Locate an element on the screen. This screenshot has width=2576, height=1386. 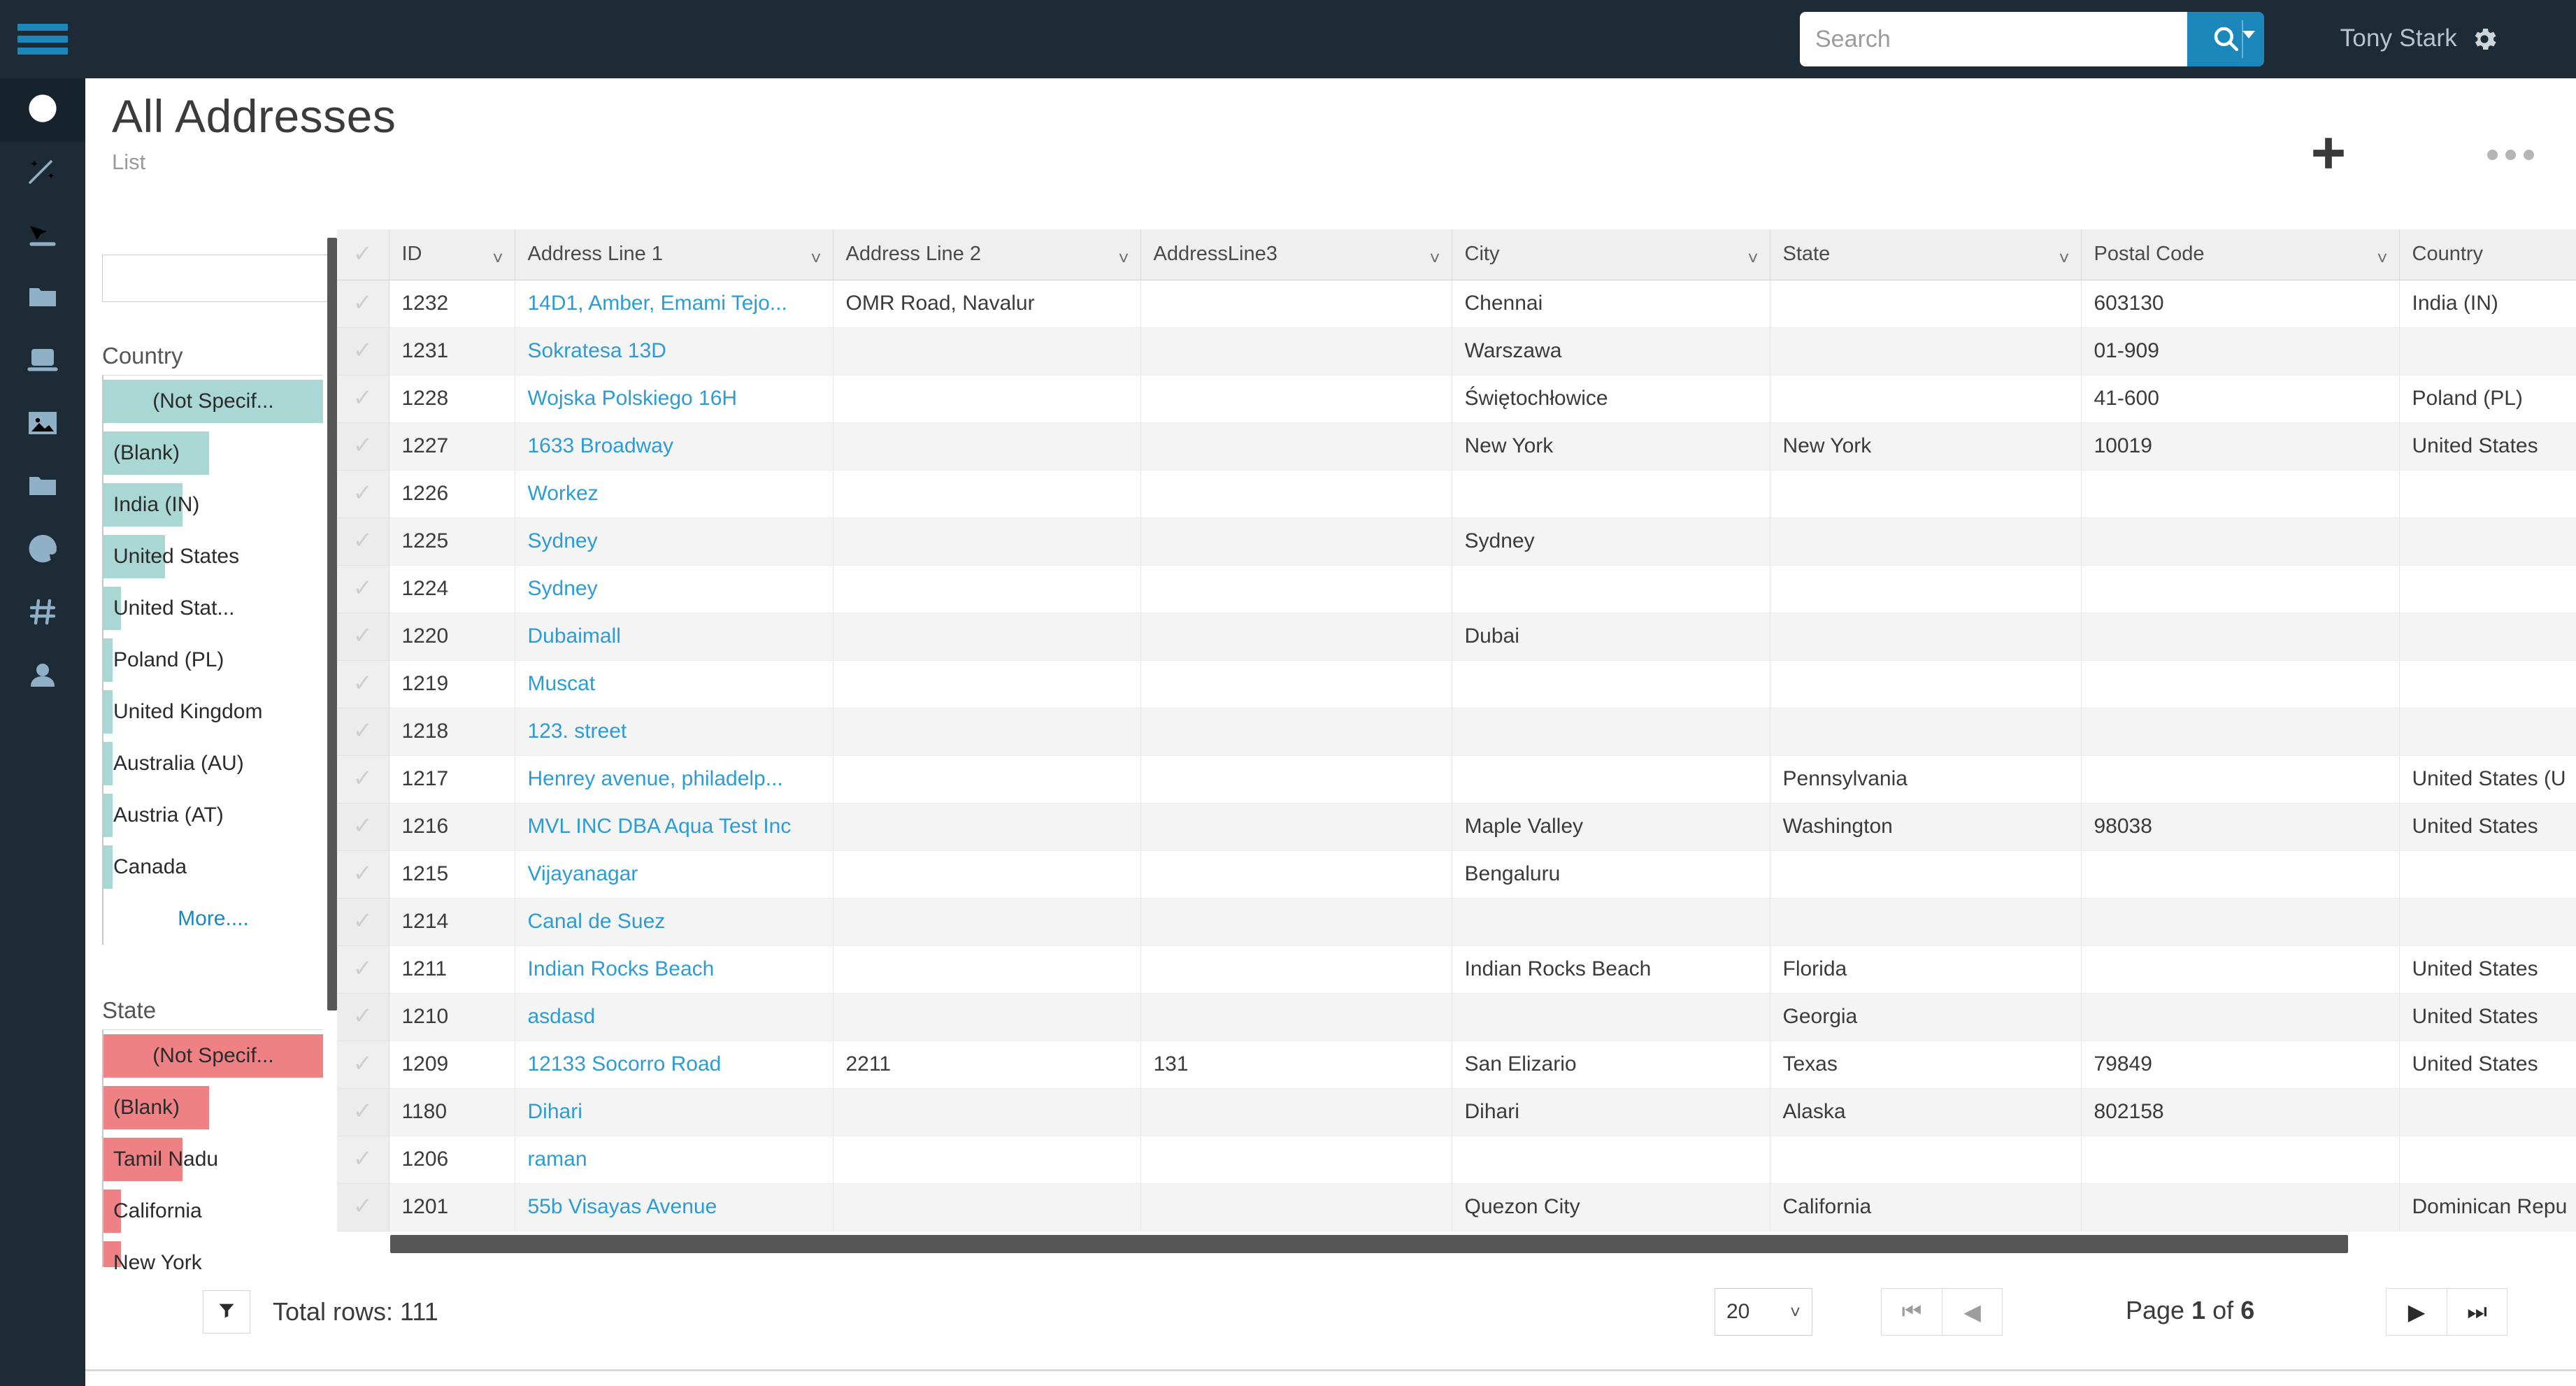
address-link: Canal de Suez is located at coordinates (597, 921).